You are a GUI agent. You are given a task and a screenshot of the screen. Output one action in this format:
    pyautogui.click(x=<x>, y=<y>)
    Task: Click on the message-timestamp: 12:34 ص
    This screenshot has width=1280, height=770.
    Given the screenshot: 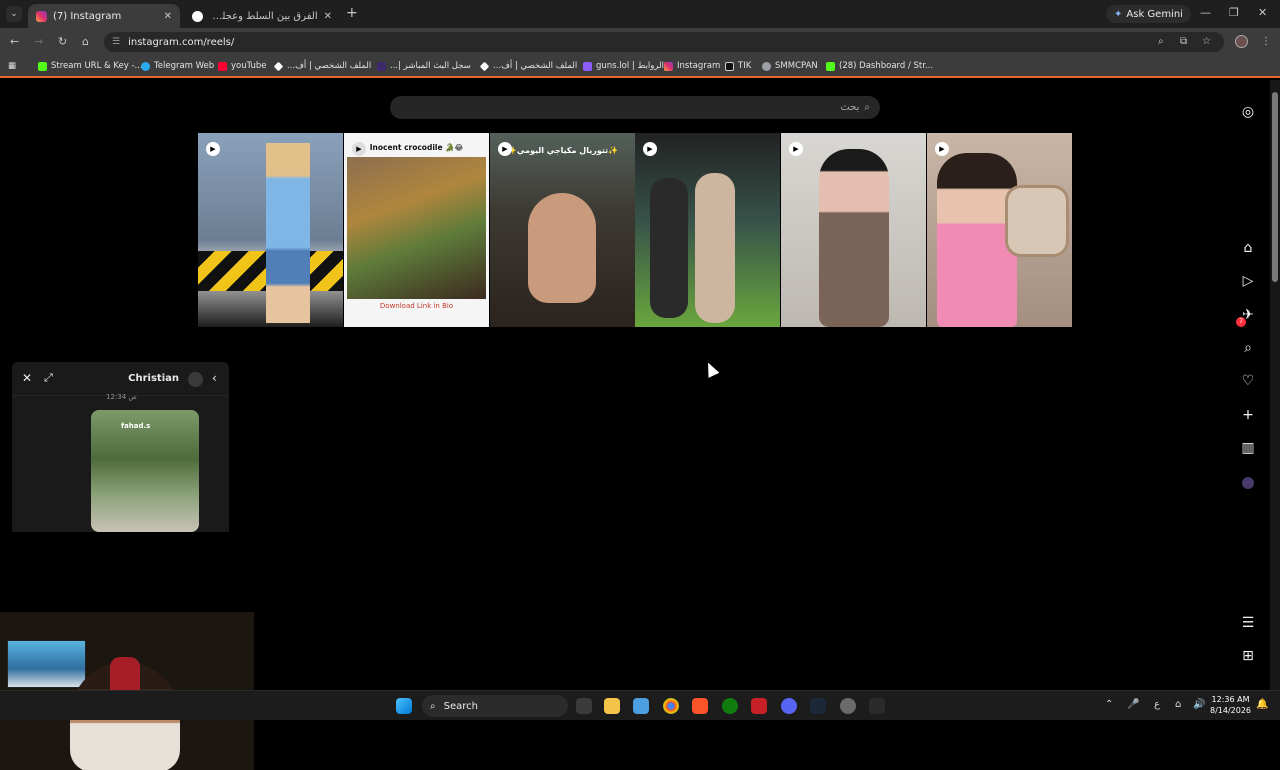 What is the action you would take?
    pyautogui.click(x=121, y=397)
    